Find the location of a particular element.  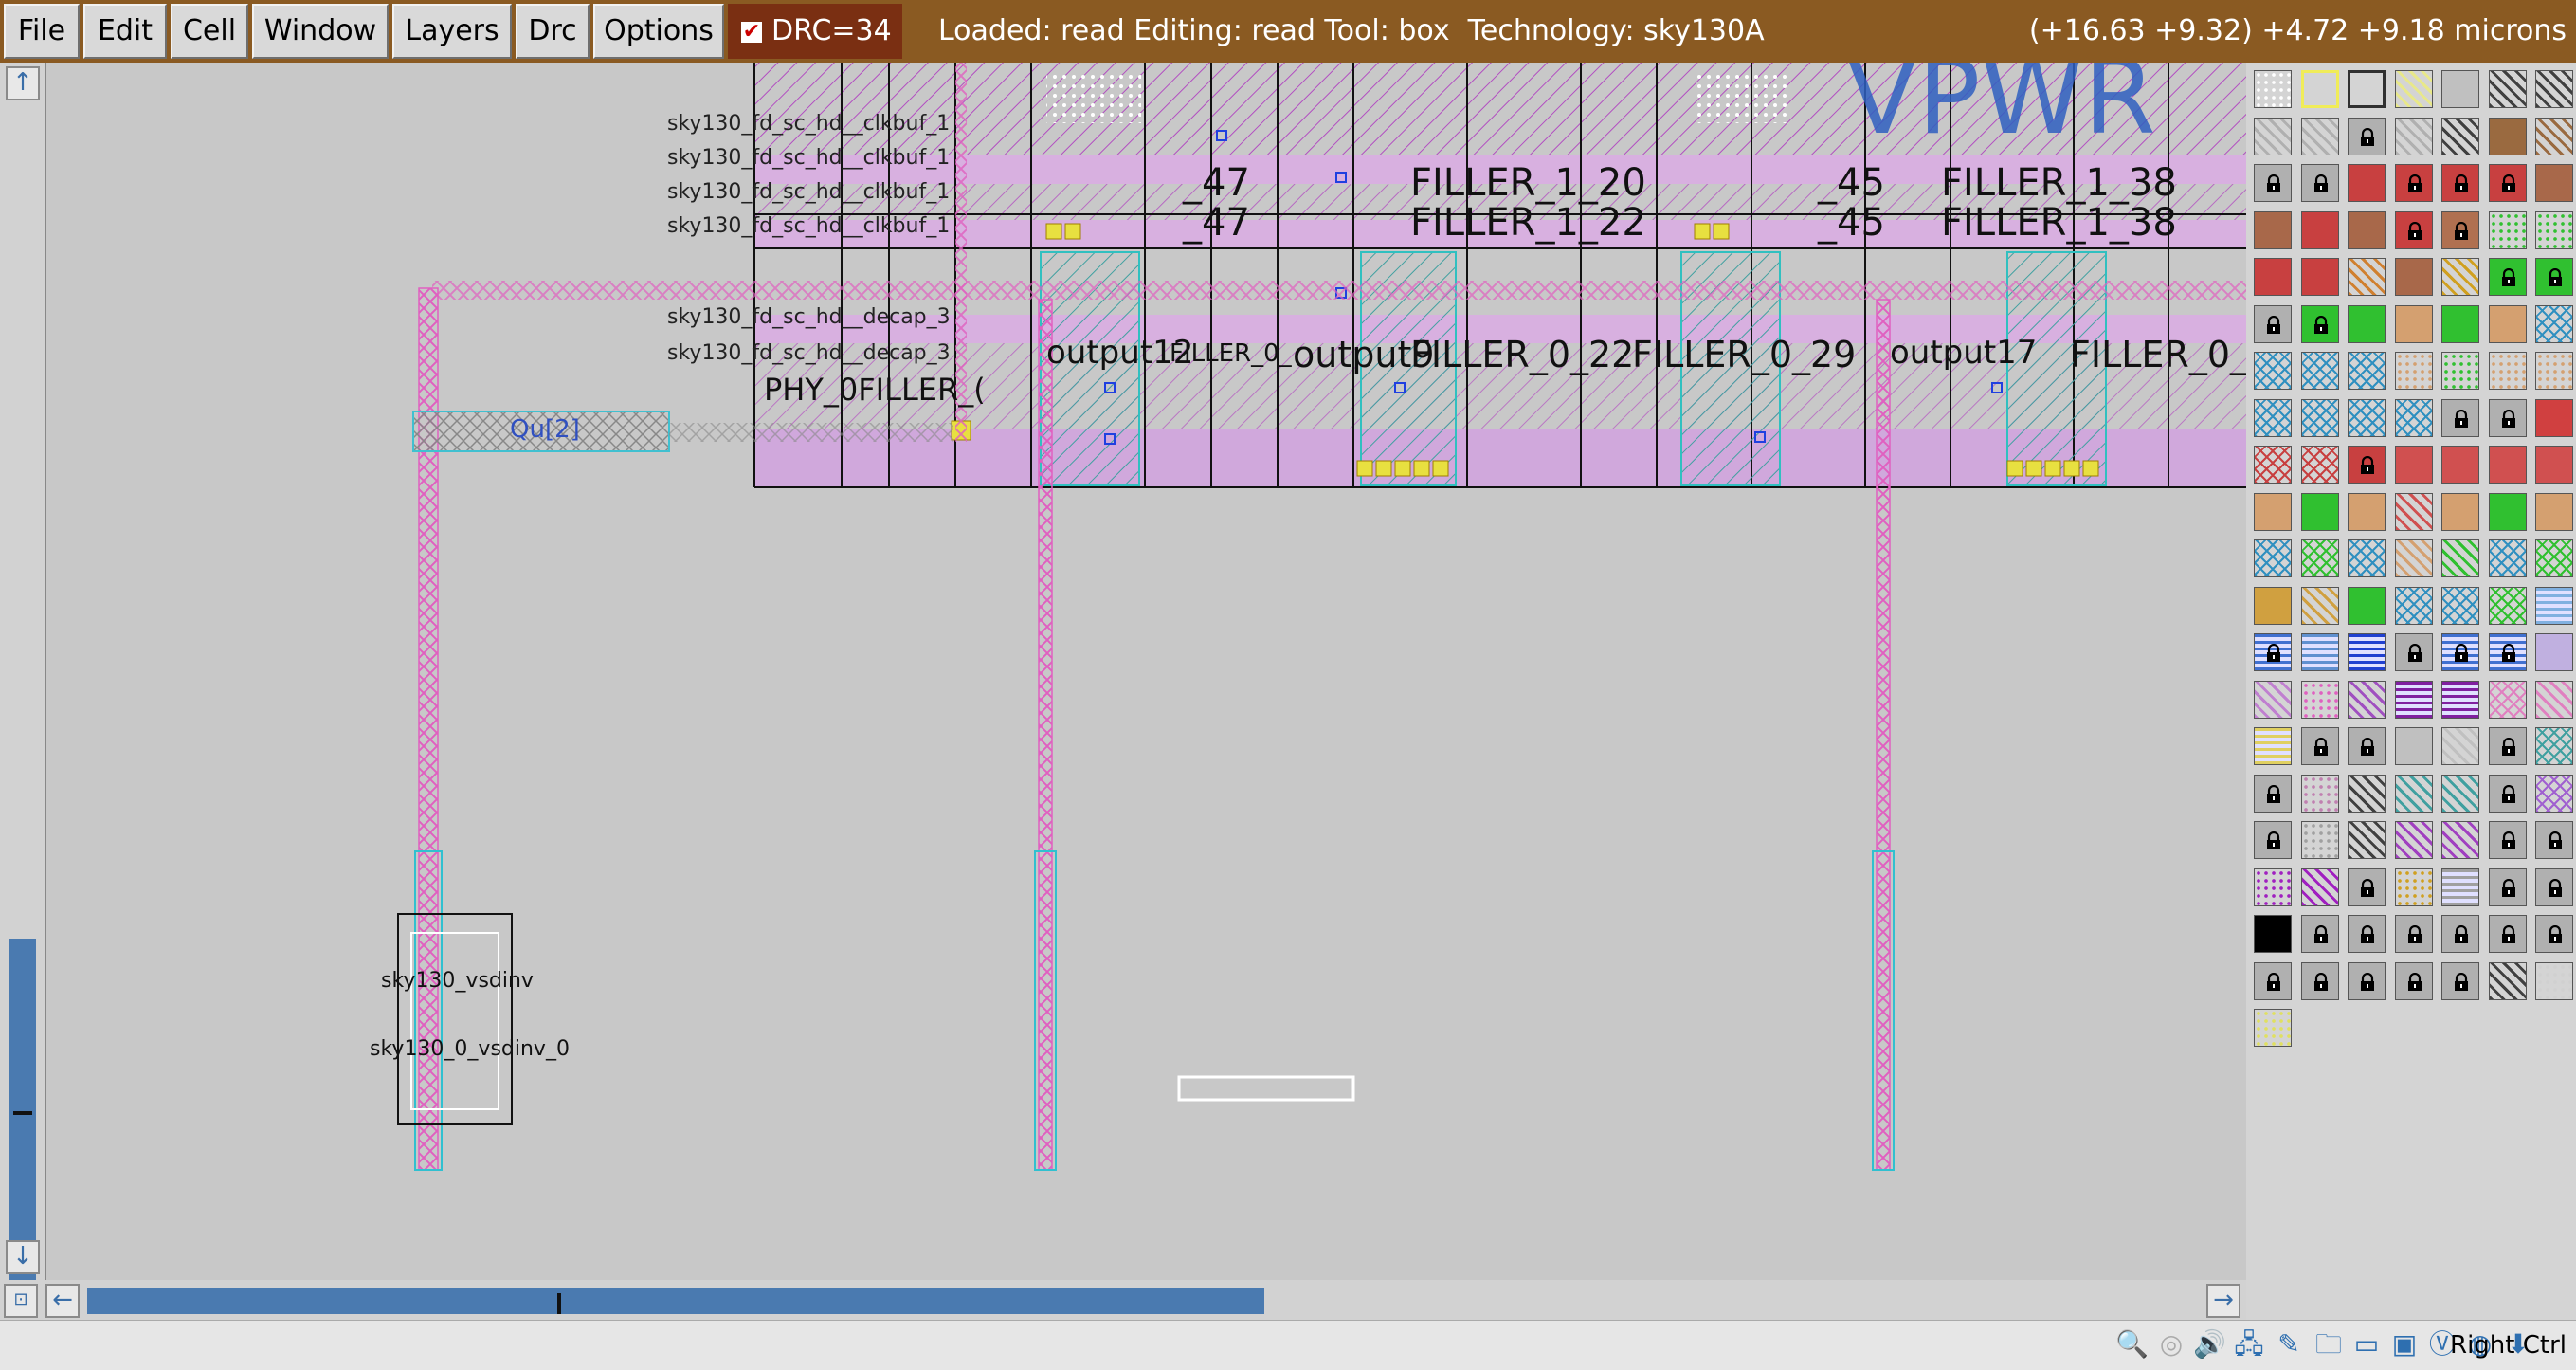

usb-icon: ✎ is located at coordinates (2289, 1344).